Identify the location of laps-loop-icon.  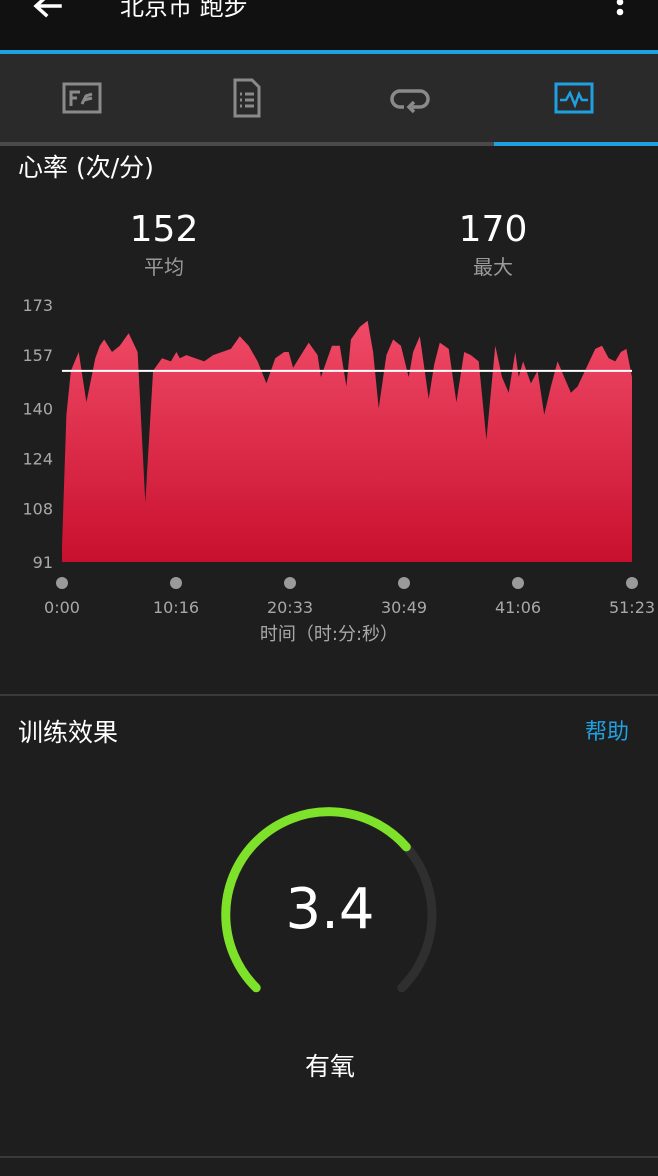
(410, 101).